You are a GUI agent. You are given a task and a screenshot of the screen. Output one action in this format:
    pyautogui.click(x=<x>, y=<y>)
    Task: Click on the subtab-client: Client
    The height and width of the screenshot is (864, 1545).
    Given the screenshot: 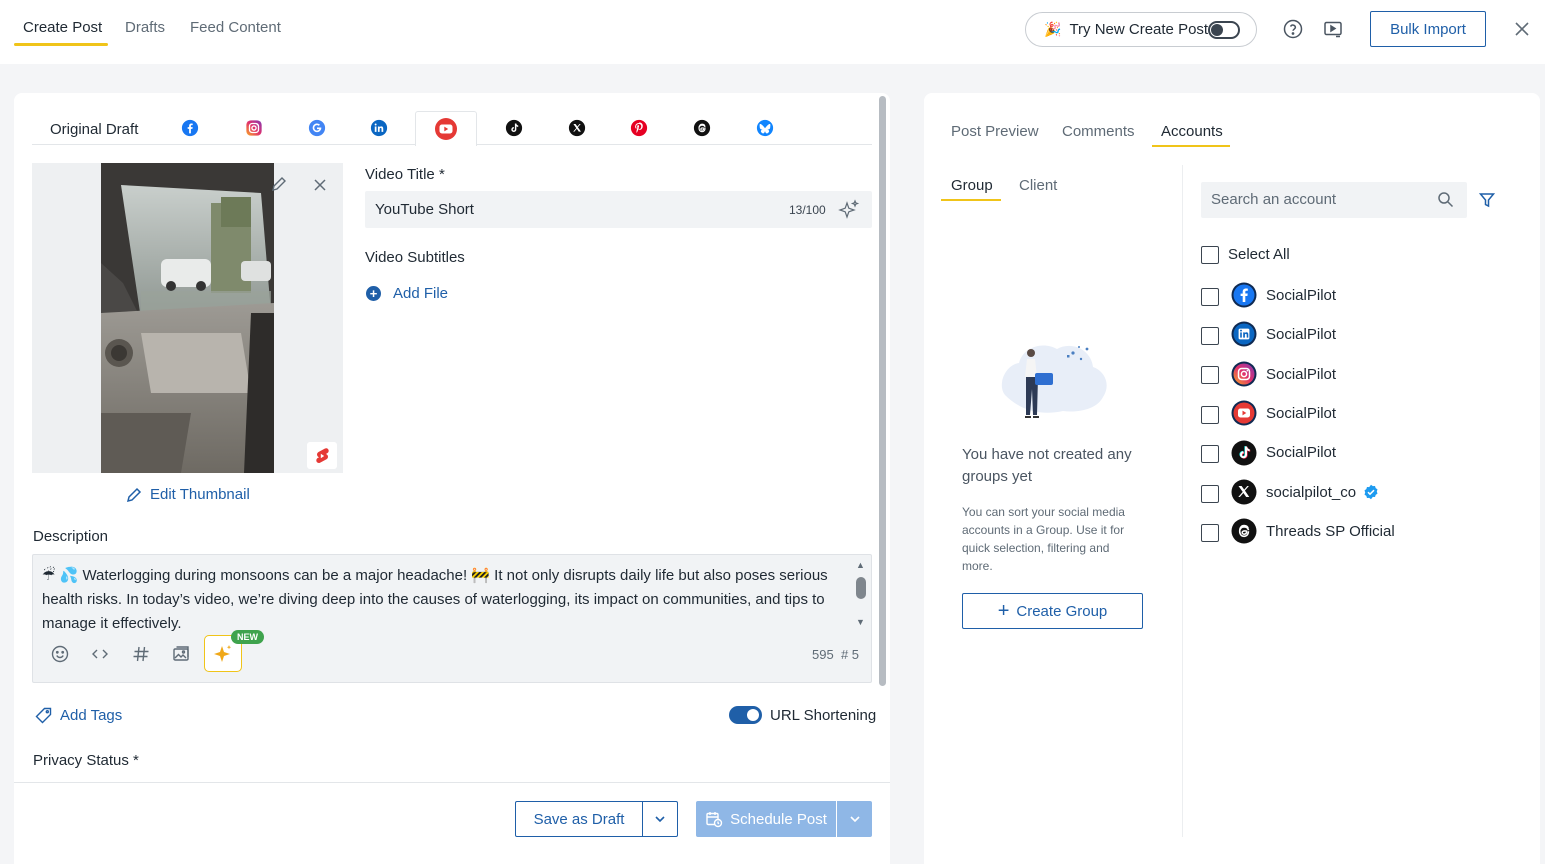 What is the action you would take?
    pyautogui.click(x=1038, y=185)
    